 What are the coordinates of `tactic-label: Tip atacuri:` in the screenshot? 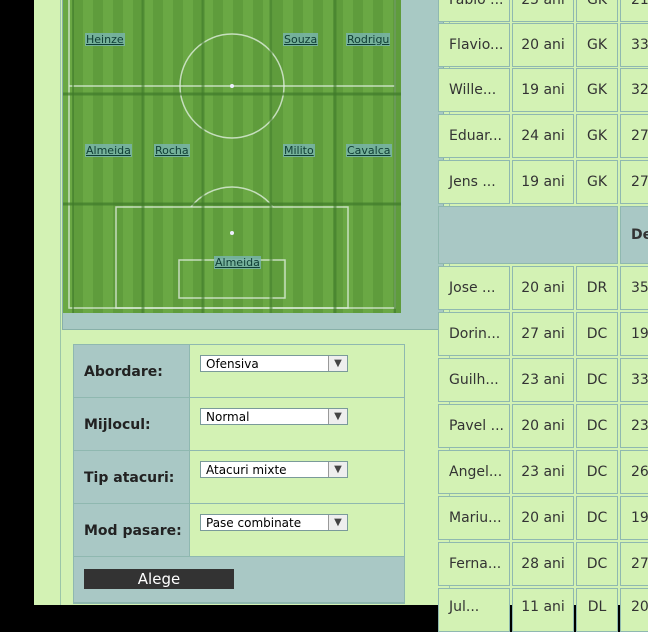 It's located at (132, 477).